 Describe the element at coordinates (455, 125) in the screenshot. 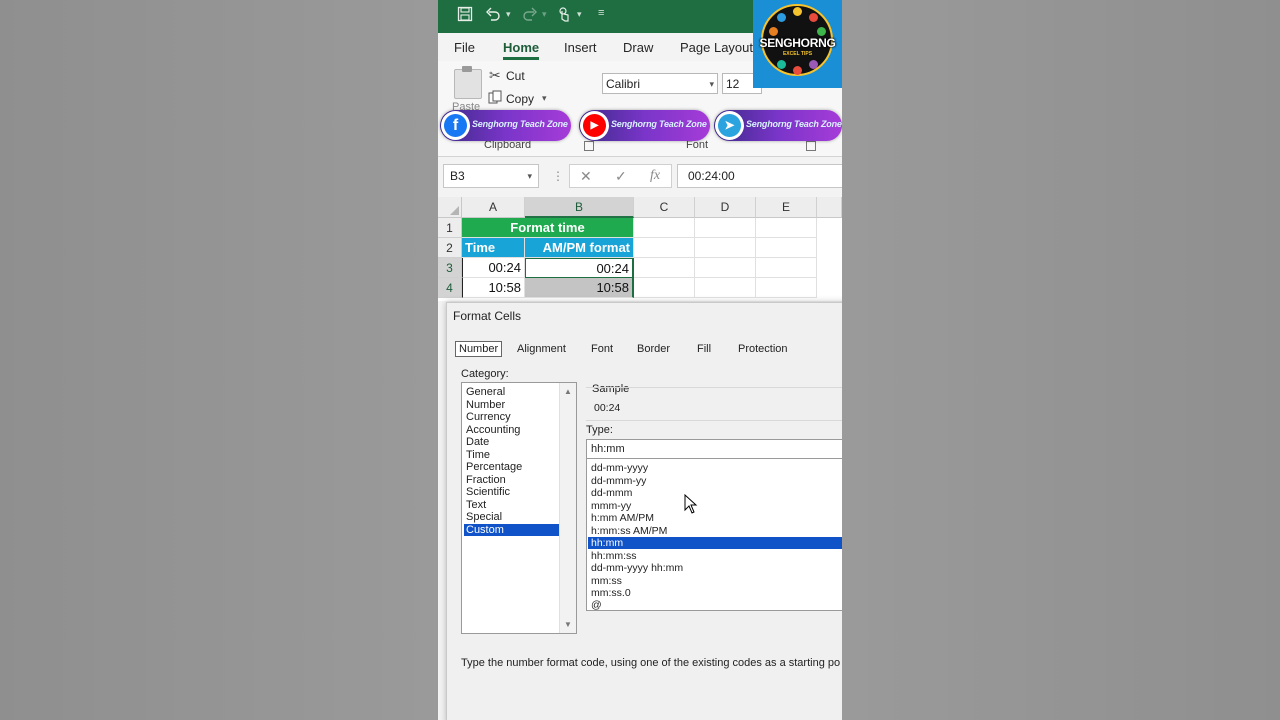

I see `facebook-icon: f` at that location.